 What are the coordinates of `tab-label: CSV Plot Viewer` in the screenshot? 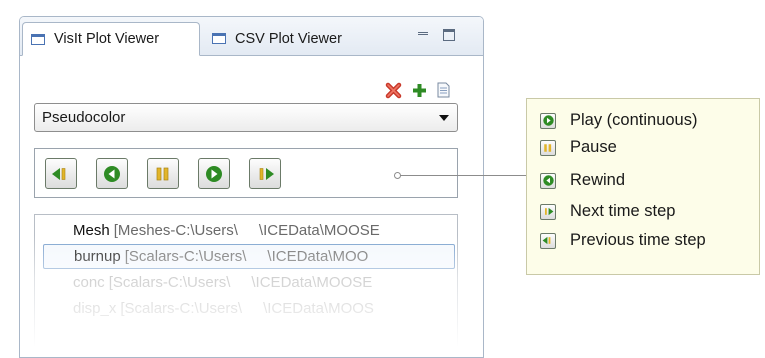 It's located at (288, 38).